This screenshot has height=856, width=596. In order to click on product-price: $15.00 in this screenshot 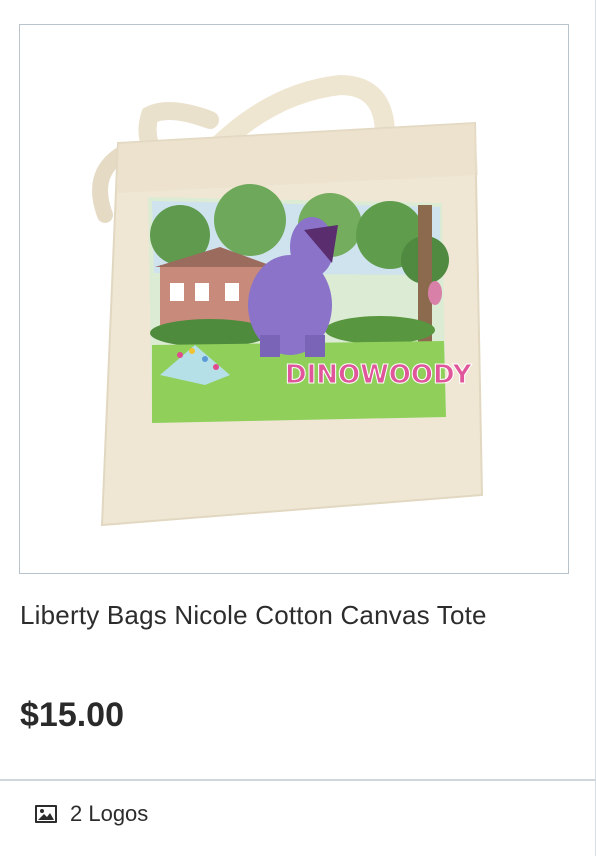, I will do `click(72, 715)`.